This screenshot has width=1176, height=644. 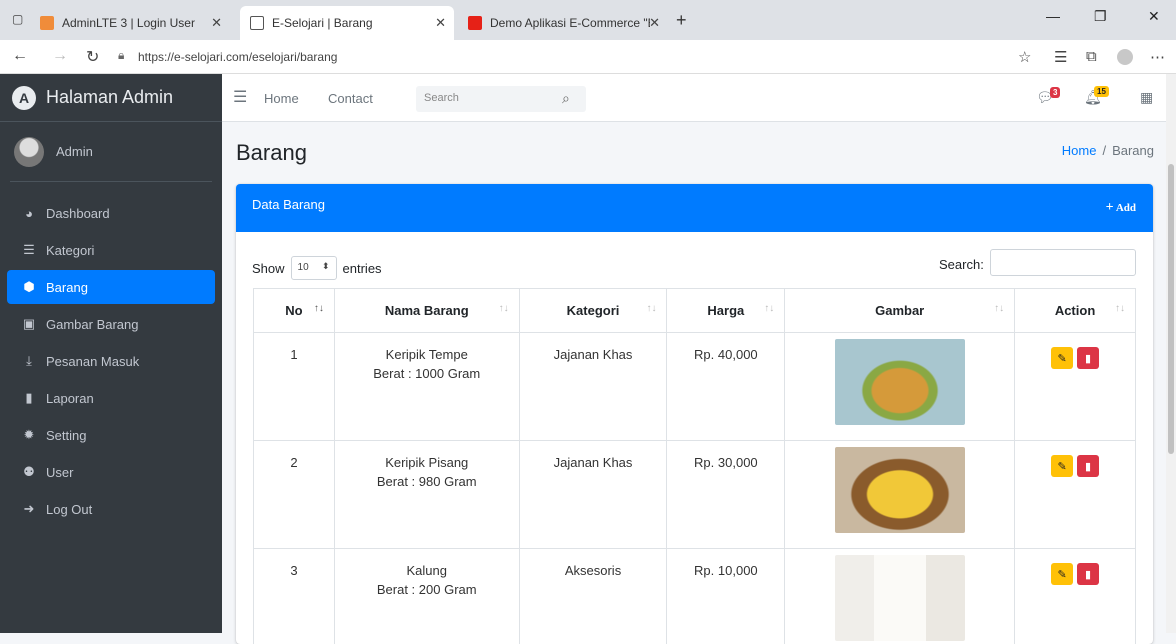 I want to click on url-field: https://e-selojari.com/eselojari/barang, so click(x=237, y=57).